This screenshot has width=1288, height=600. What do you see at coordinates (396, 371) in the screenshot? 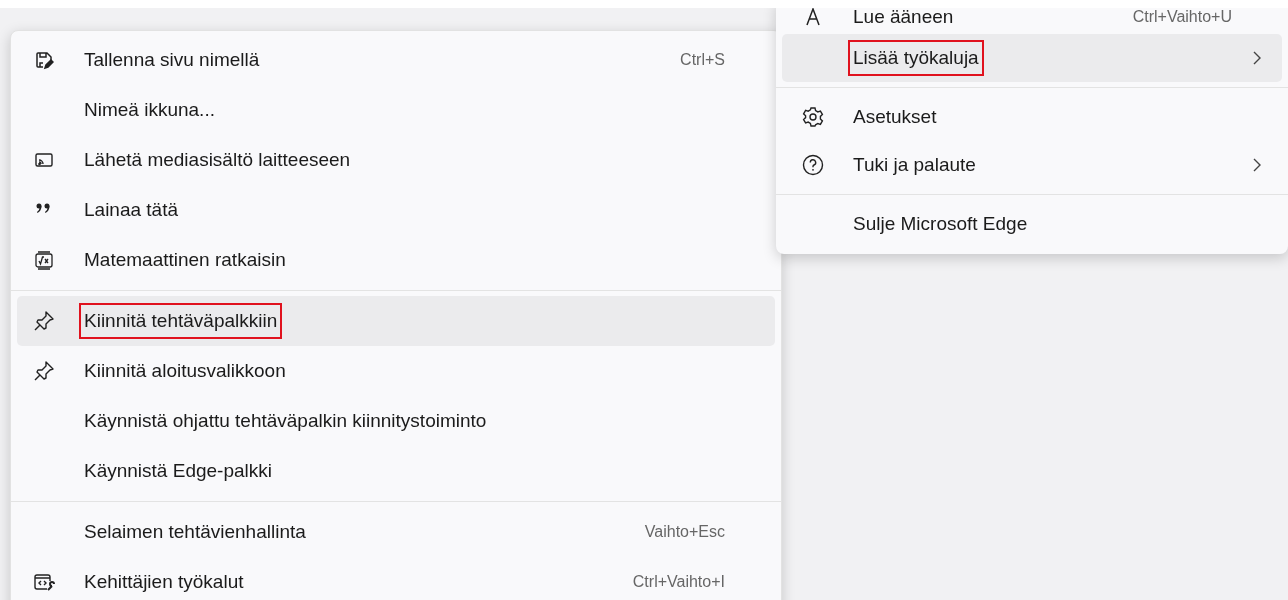
I see `menu-item: Kiinnitä aloitusvalikkoon` at bounding box center [396, 371].